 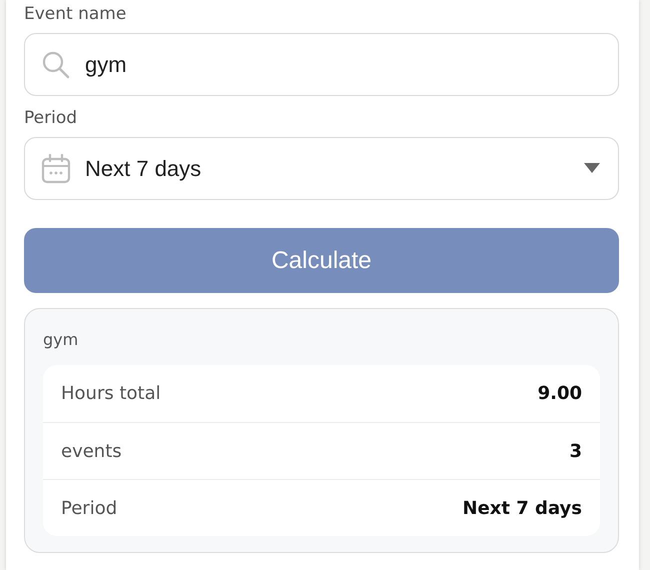 I want to click on row-value: Next 7 days, so click(x=522, y=508).